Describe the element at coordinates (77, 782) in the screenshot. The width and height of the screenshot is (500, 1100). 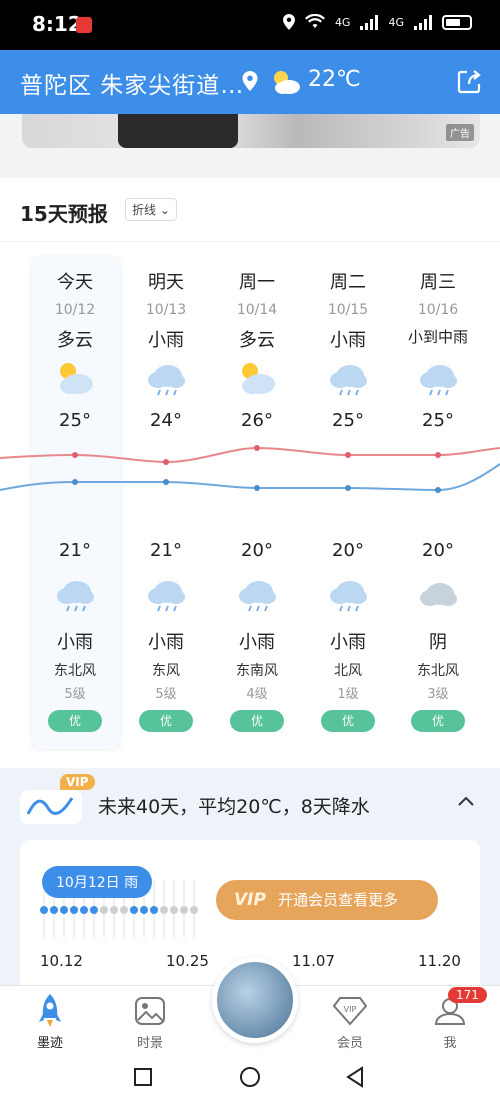
I see `vip-badge: VIP` at that location.